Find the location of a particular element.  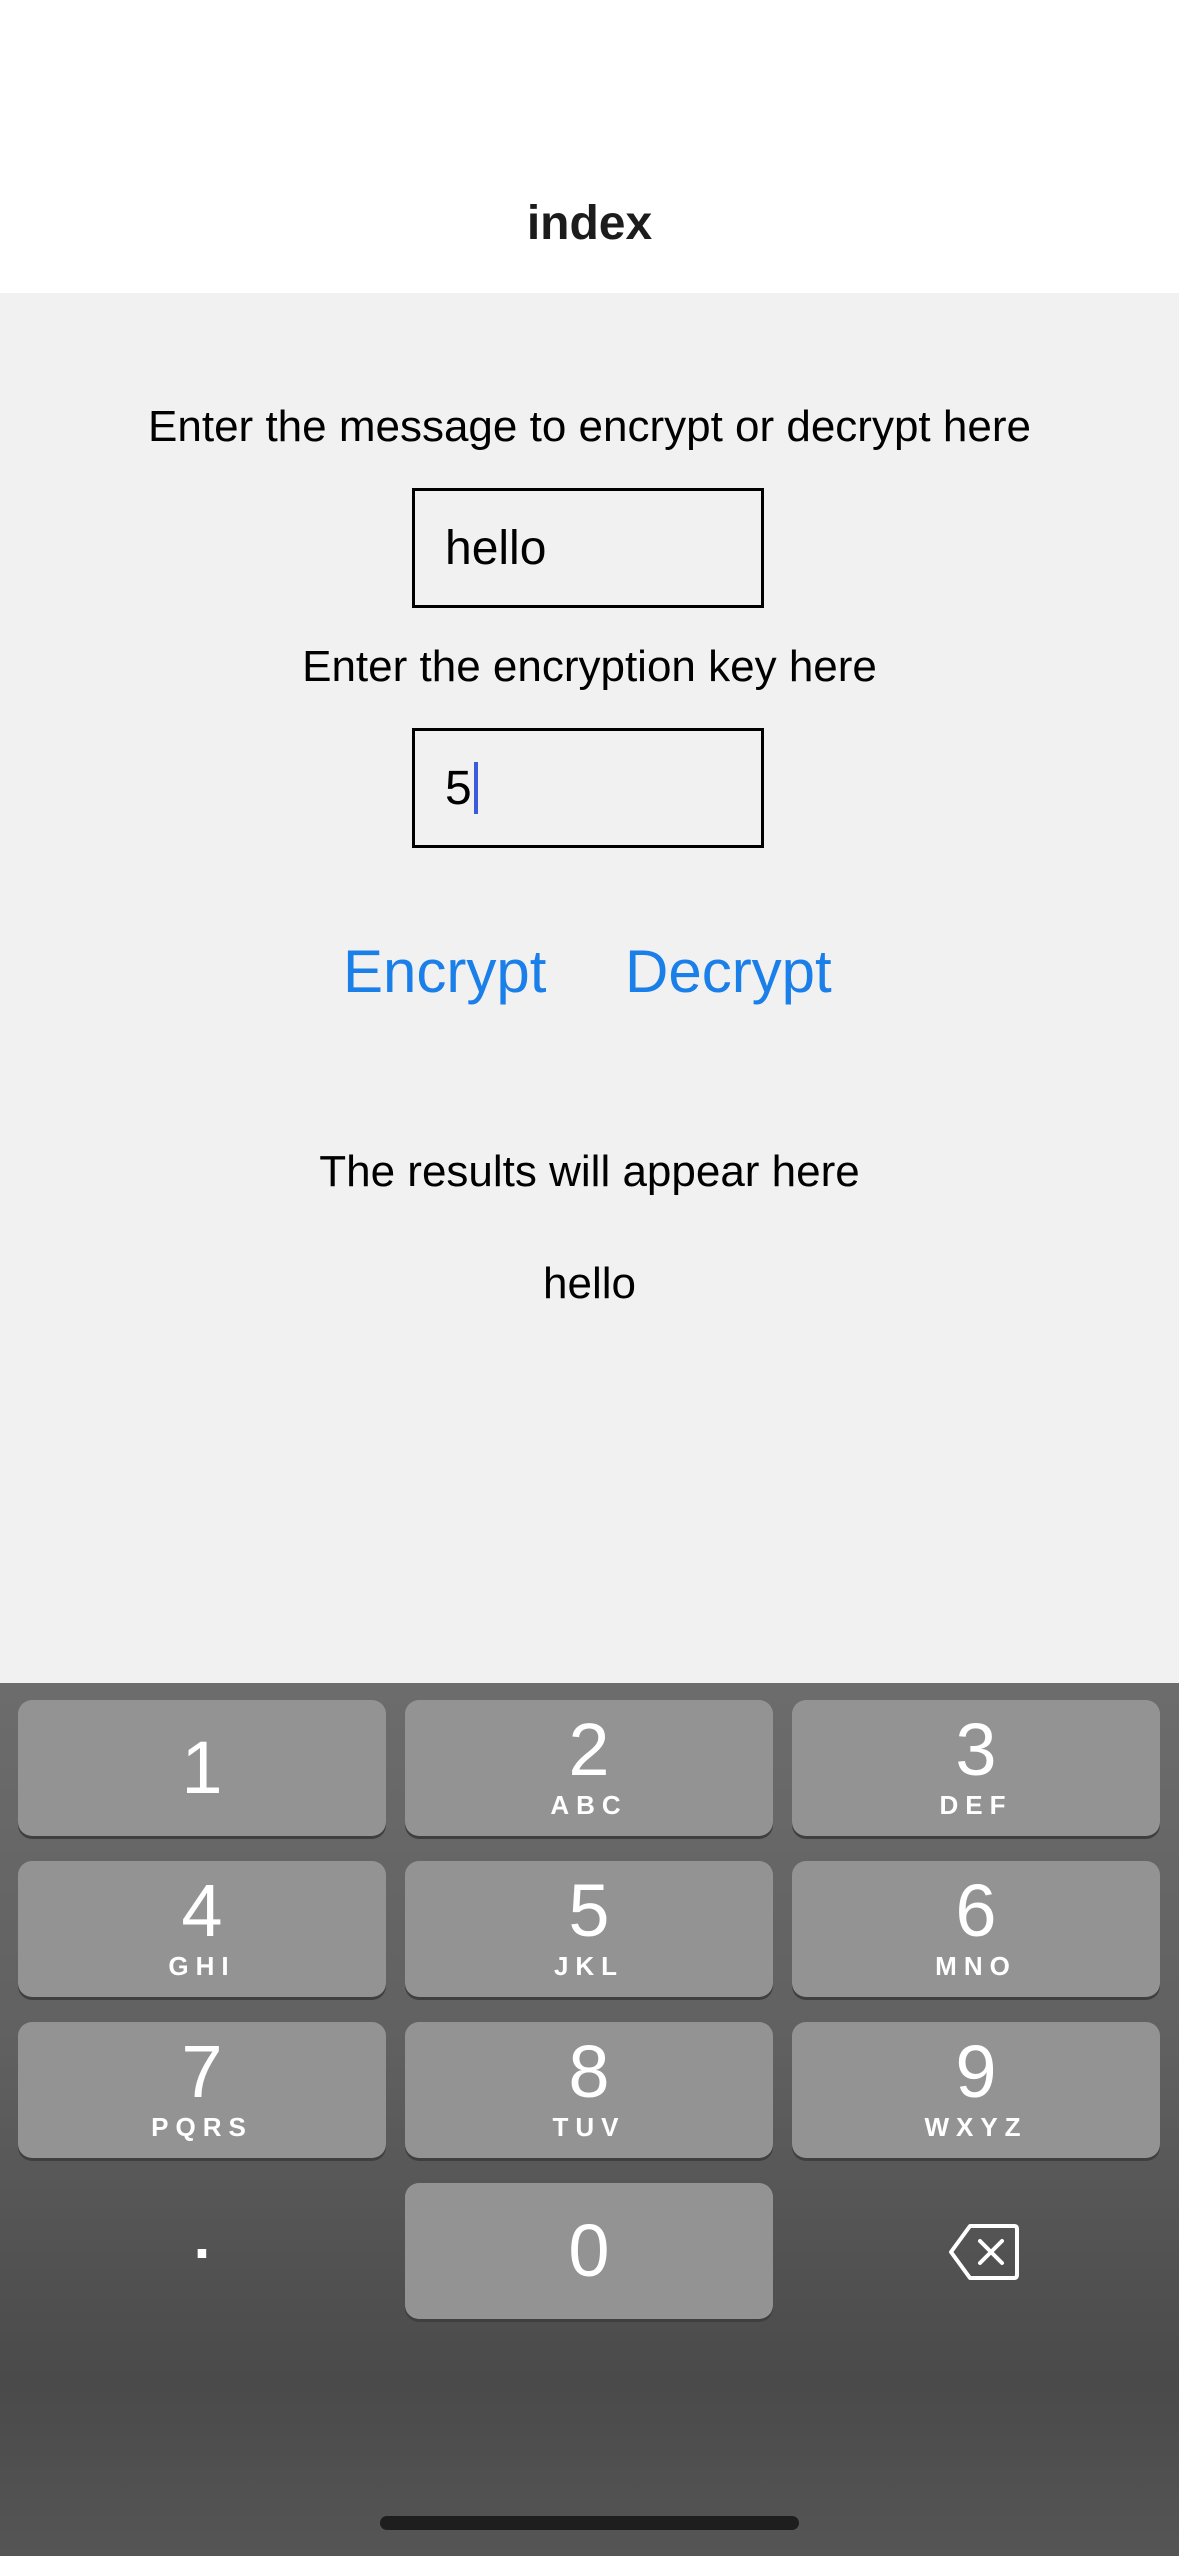

message-input: hello is located at coordinates (588, 548).